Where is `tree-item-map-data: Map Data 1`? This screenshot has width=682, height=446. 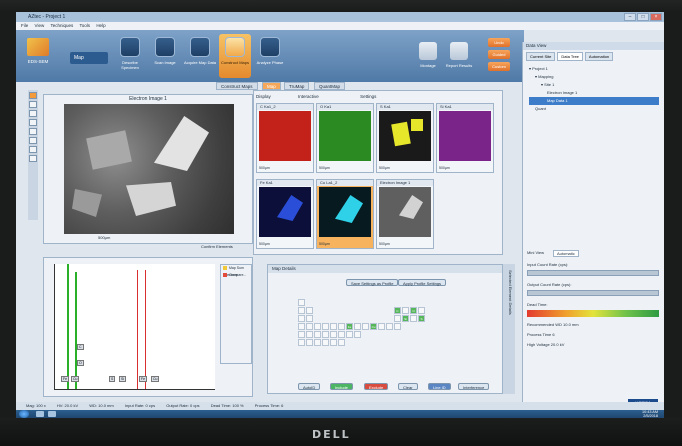
tree-item-map-data: Map Data 1 is located at coordinates (594, 101).